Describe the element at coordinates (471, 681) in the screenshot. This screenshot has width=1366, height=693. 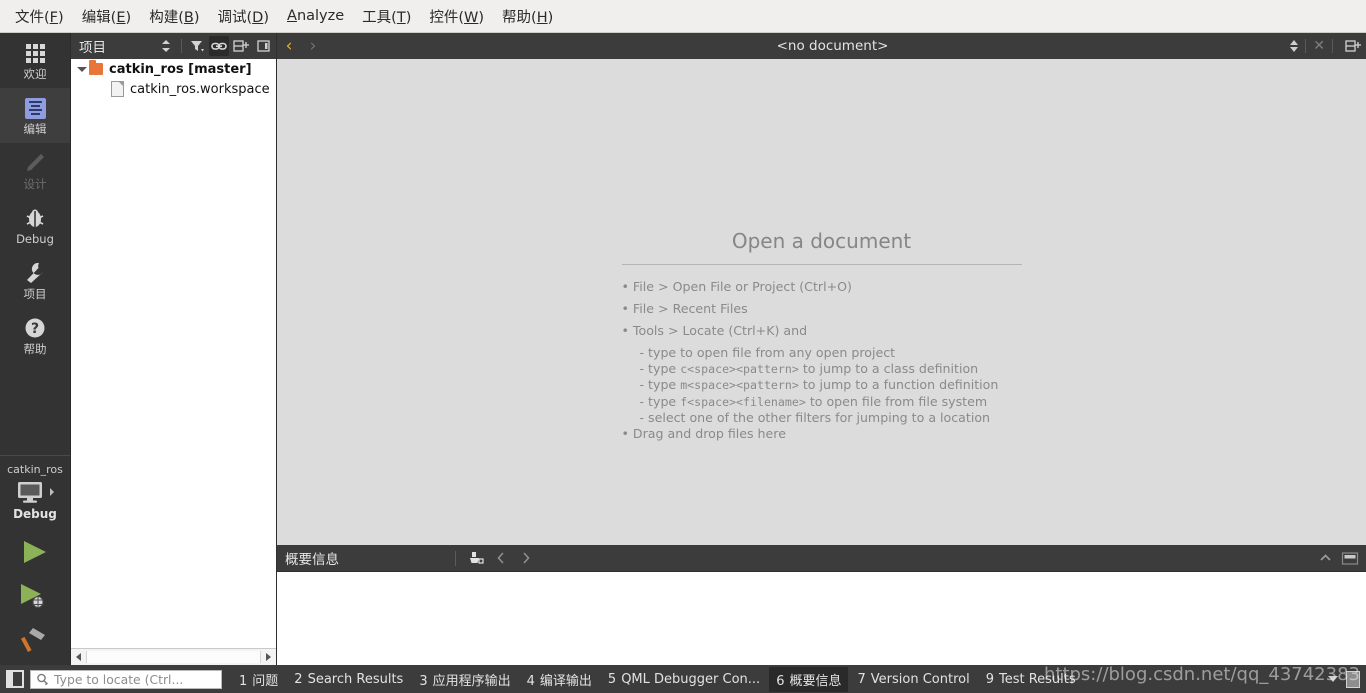
I see `pane-label: 应用程序输出` at that location.